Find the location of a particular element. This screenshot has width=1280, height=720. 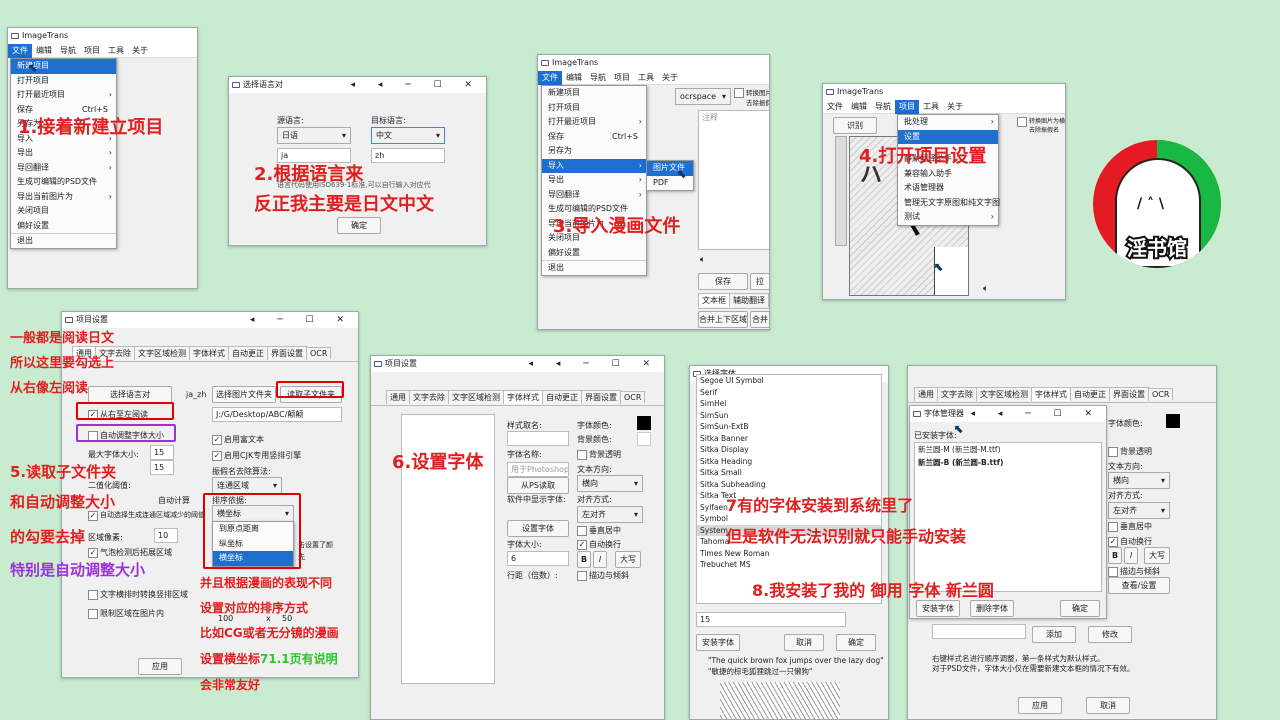

installed-font-list: 新兰圆-M (新兰圆-M.ttf) 新兰圆-B (新兰圆-B.ttf) is located at coordinates (1008, 517).